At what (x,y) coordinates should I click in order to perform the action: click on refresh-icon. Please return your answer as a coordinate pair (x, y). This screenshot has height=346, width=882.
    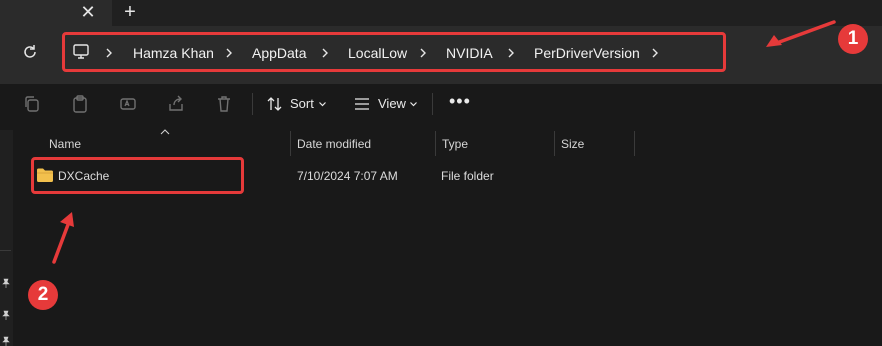
    Looking at the image, I should click on (30, 52).